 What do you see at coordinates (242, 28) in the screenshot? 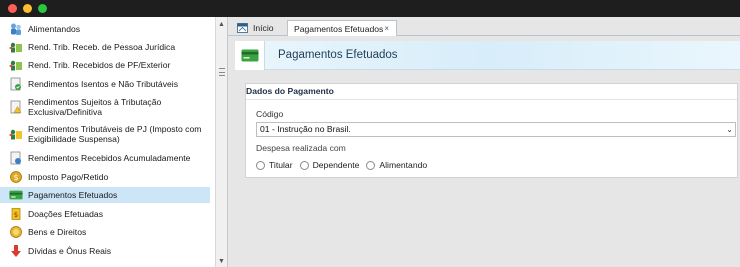
I see `home-tab-icon` at bounding box center [242, 28].